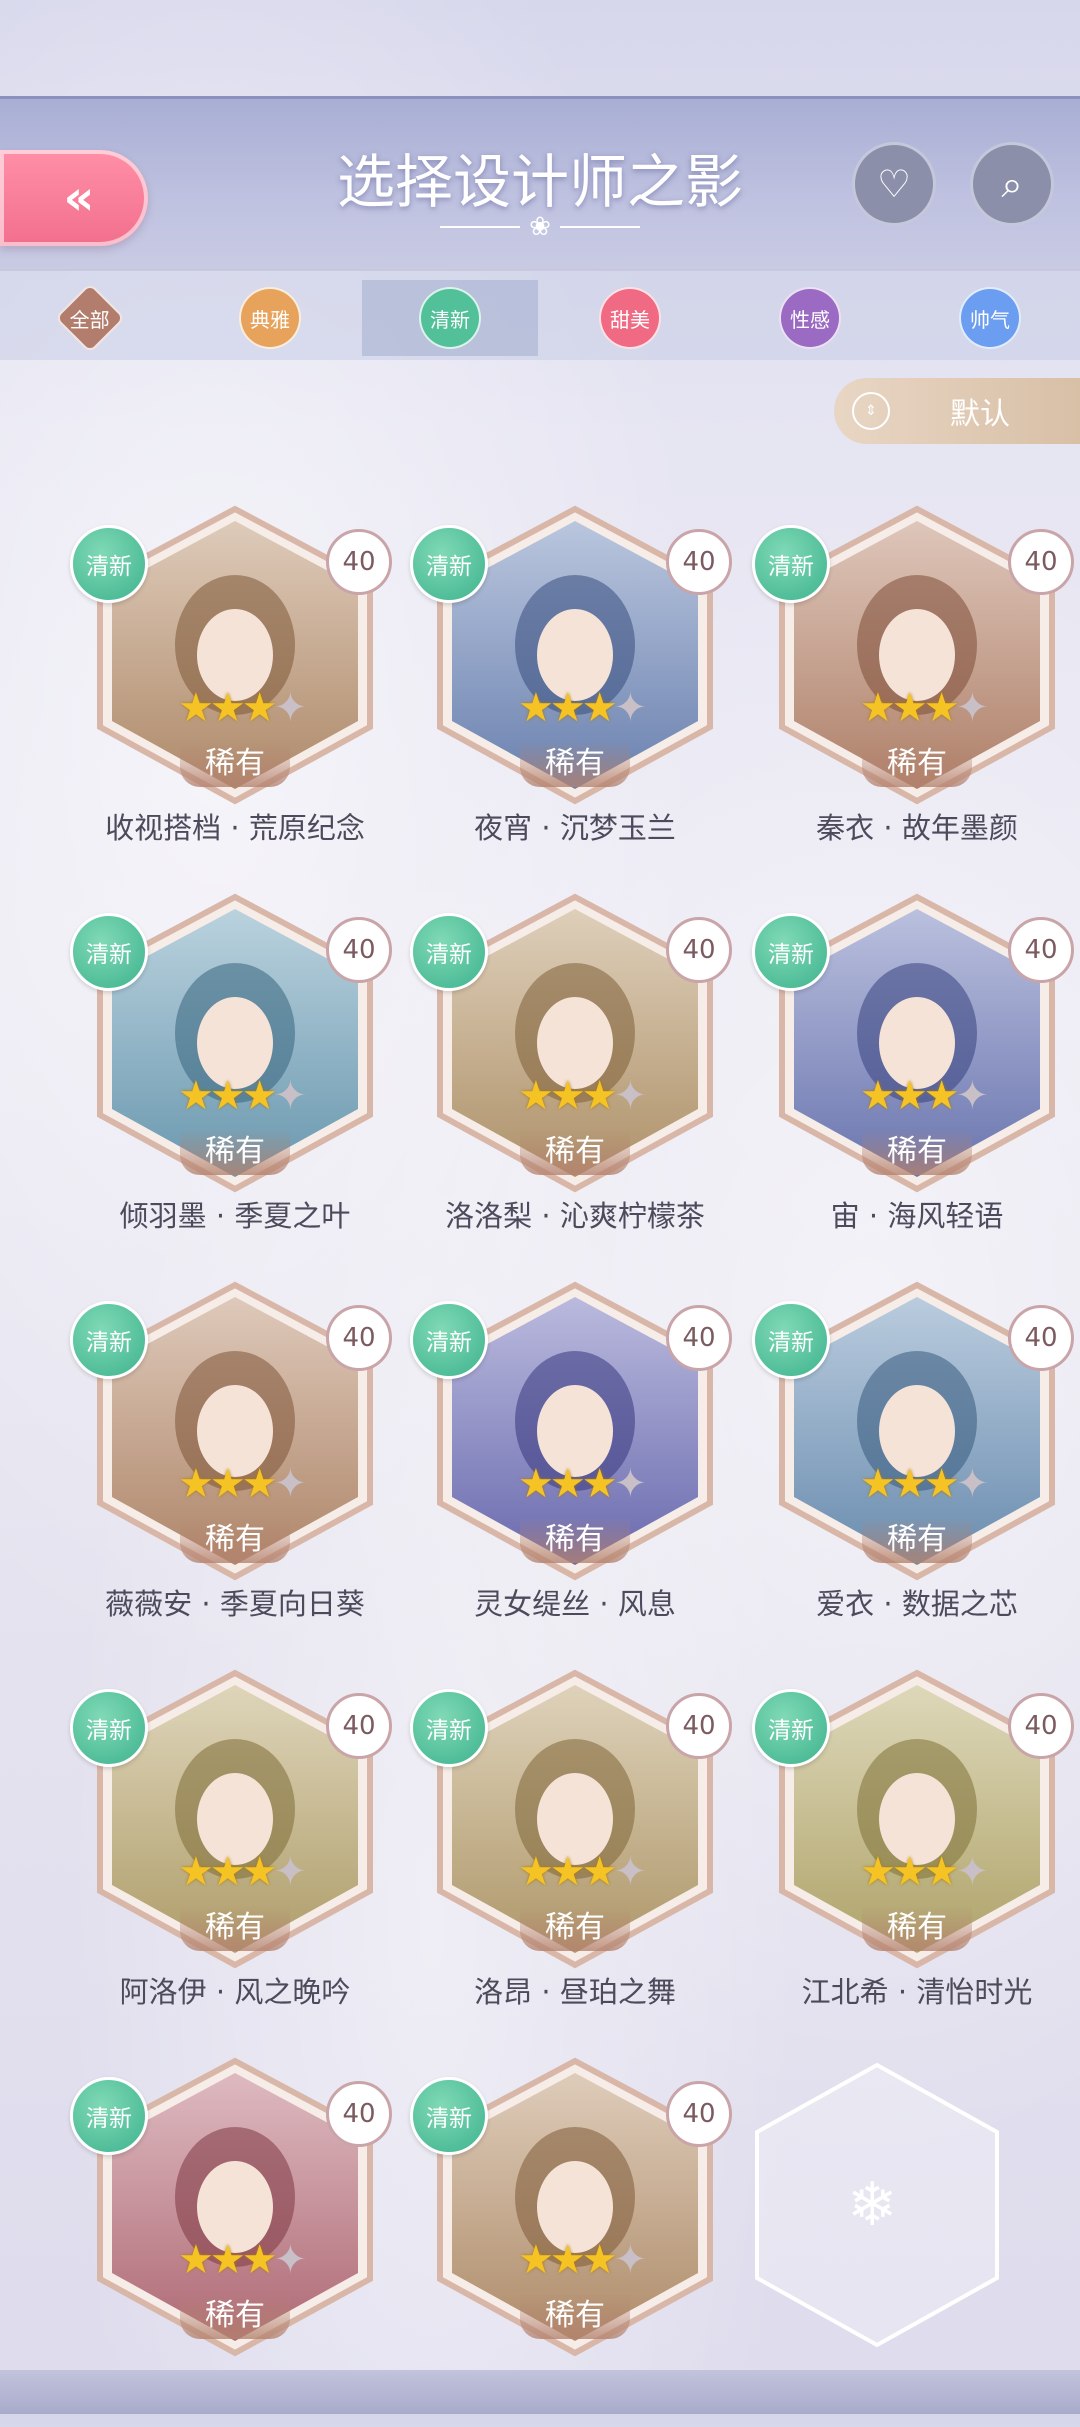  I want to click on character-card: 清新 40 ★★★✦ 稀有 宙 · 海风轻语, so click(916, 1078).